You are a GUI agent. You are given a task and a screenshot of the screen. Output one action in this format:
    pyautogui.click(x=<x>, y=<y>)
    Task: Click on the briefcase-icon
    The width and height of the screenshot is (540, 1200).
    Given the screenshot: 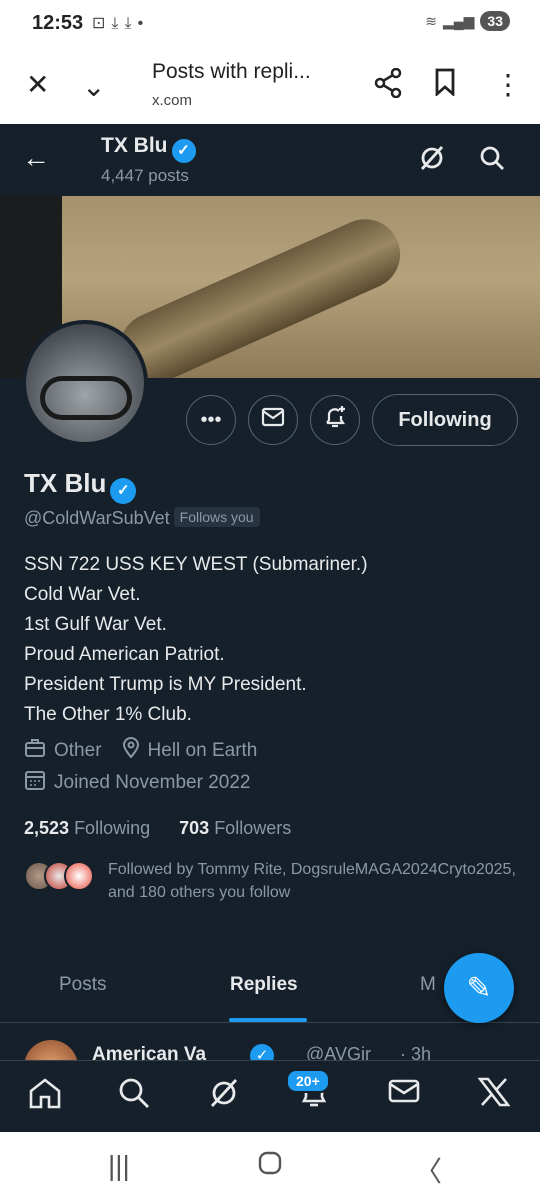 What is the action you would take?
    pyautogui.click(x=35, y=750)
    